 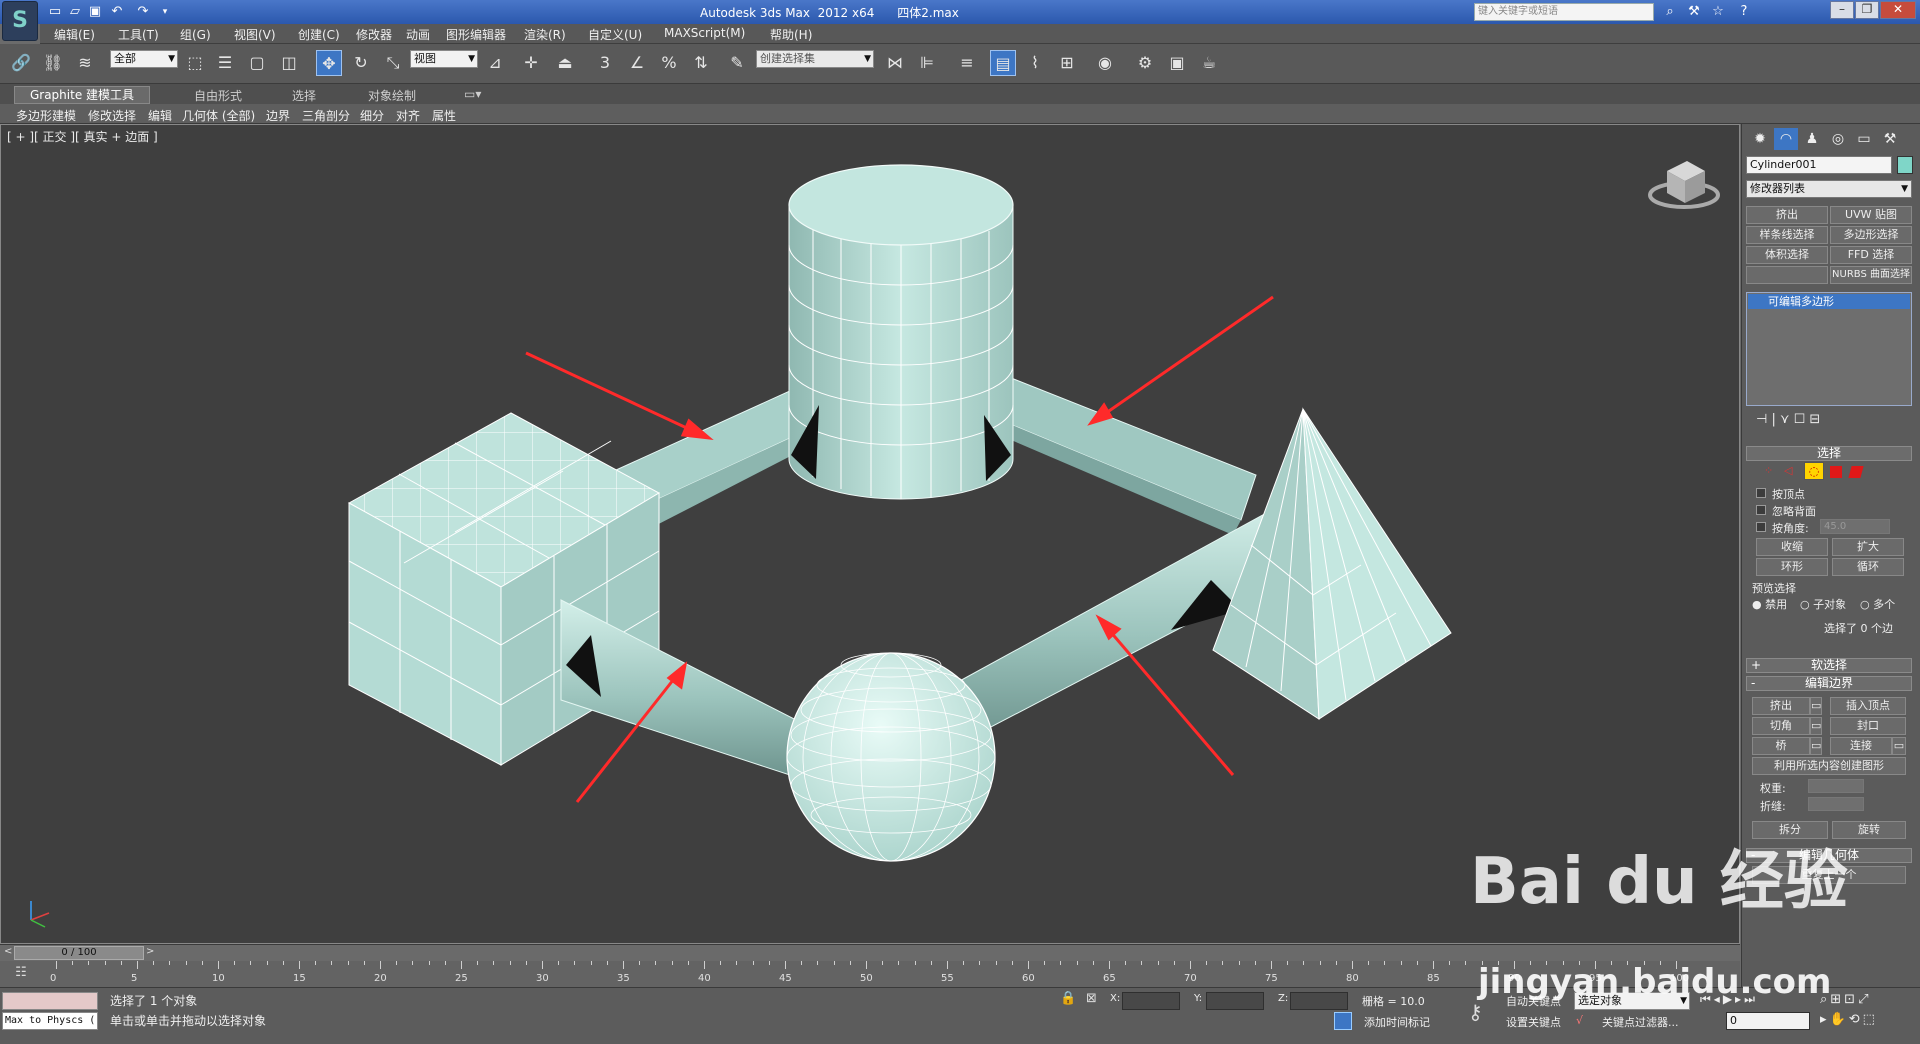 What do you see at coordinates (1829, 349) in the screenshot?
I see `modifier-stack: 可编辑多边形` at bounding box center [1829, 349].